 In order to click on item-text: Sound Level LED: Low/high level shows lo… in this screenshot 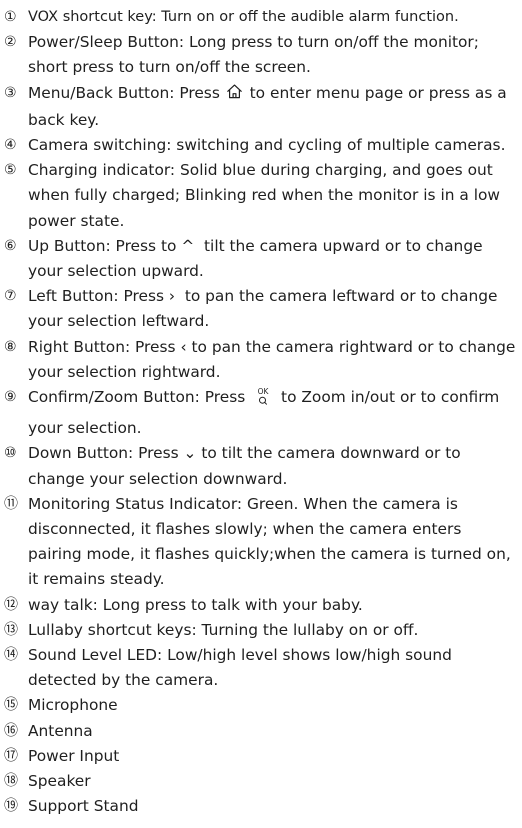, I will do `click(242, 668)`.